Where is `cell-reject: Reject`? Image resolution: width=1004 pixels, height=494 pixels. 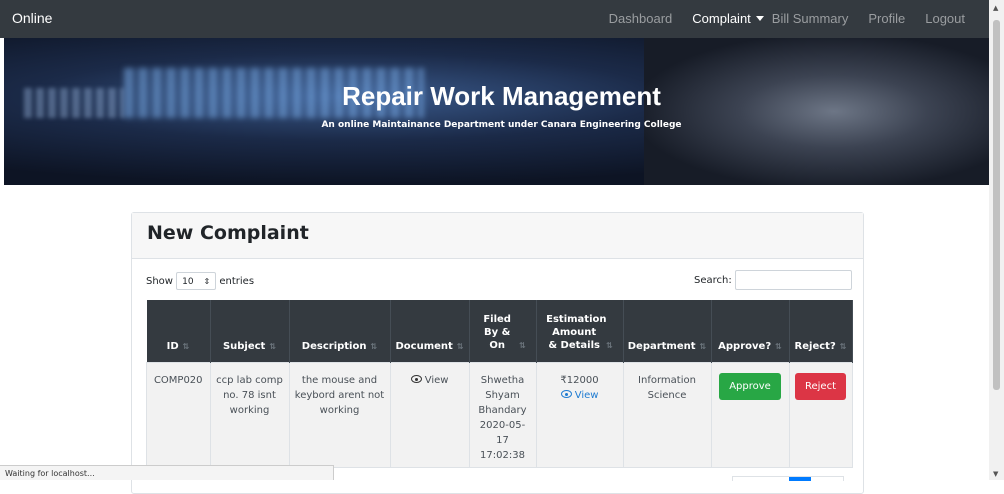 cell-reject: Reject is located at coordinates (820, 415).